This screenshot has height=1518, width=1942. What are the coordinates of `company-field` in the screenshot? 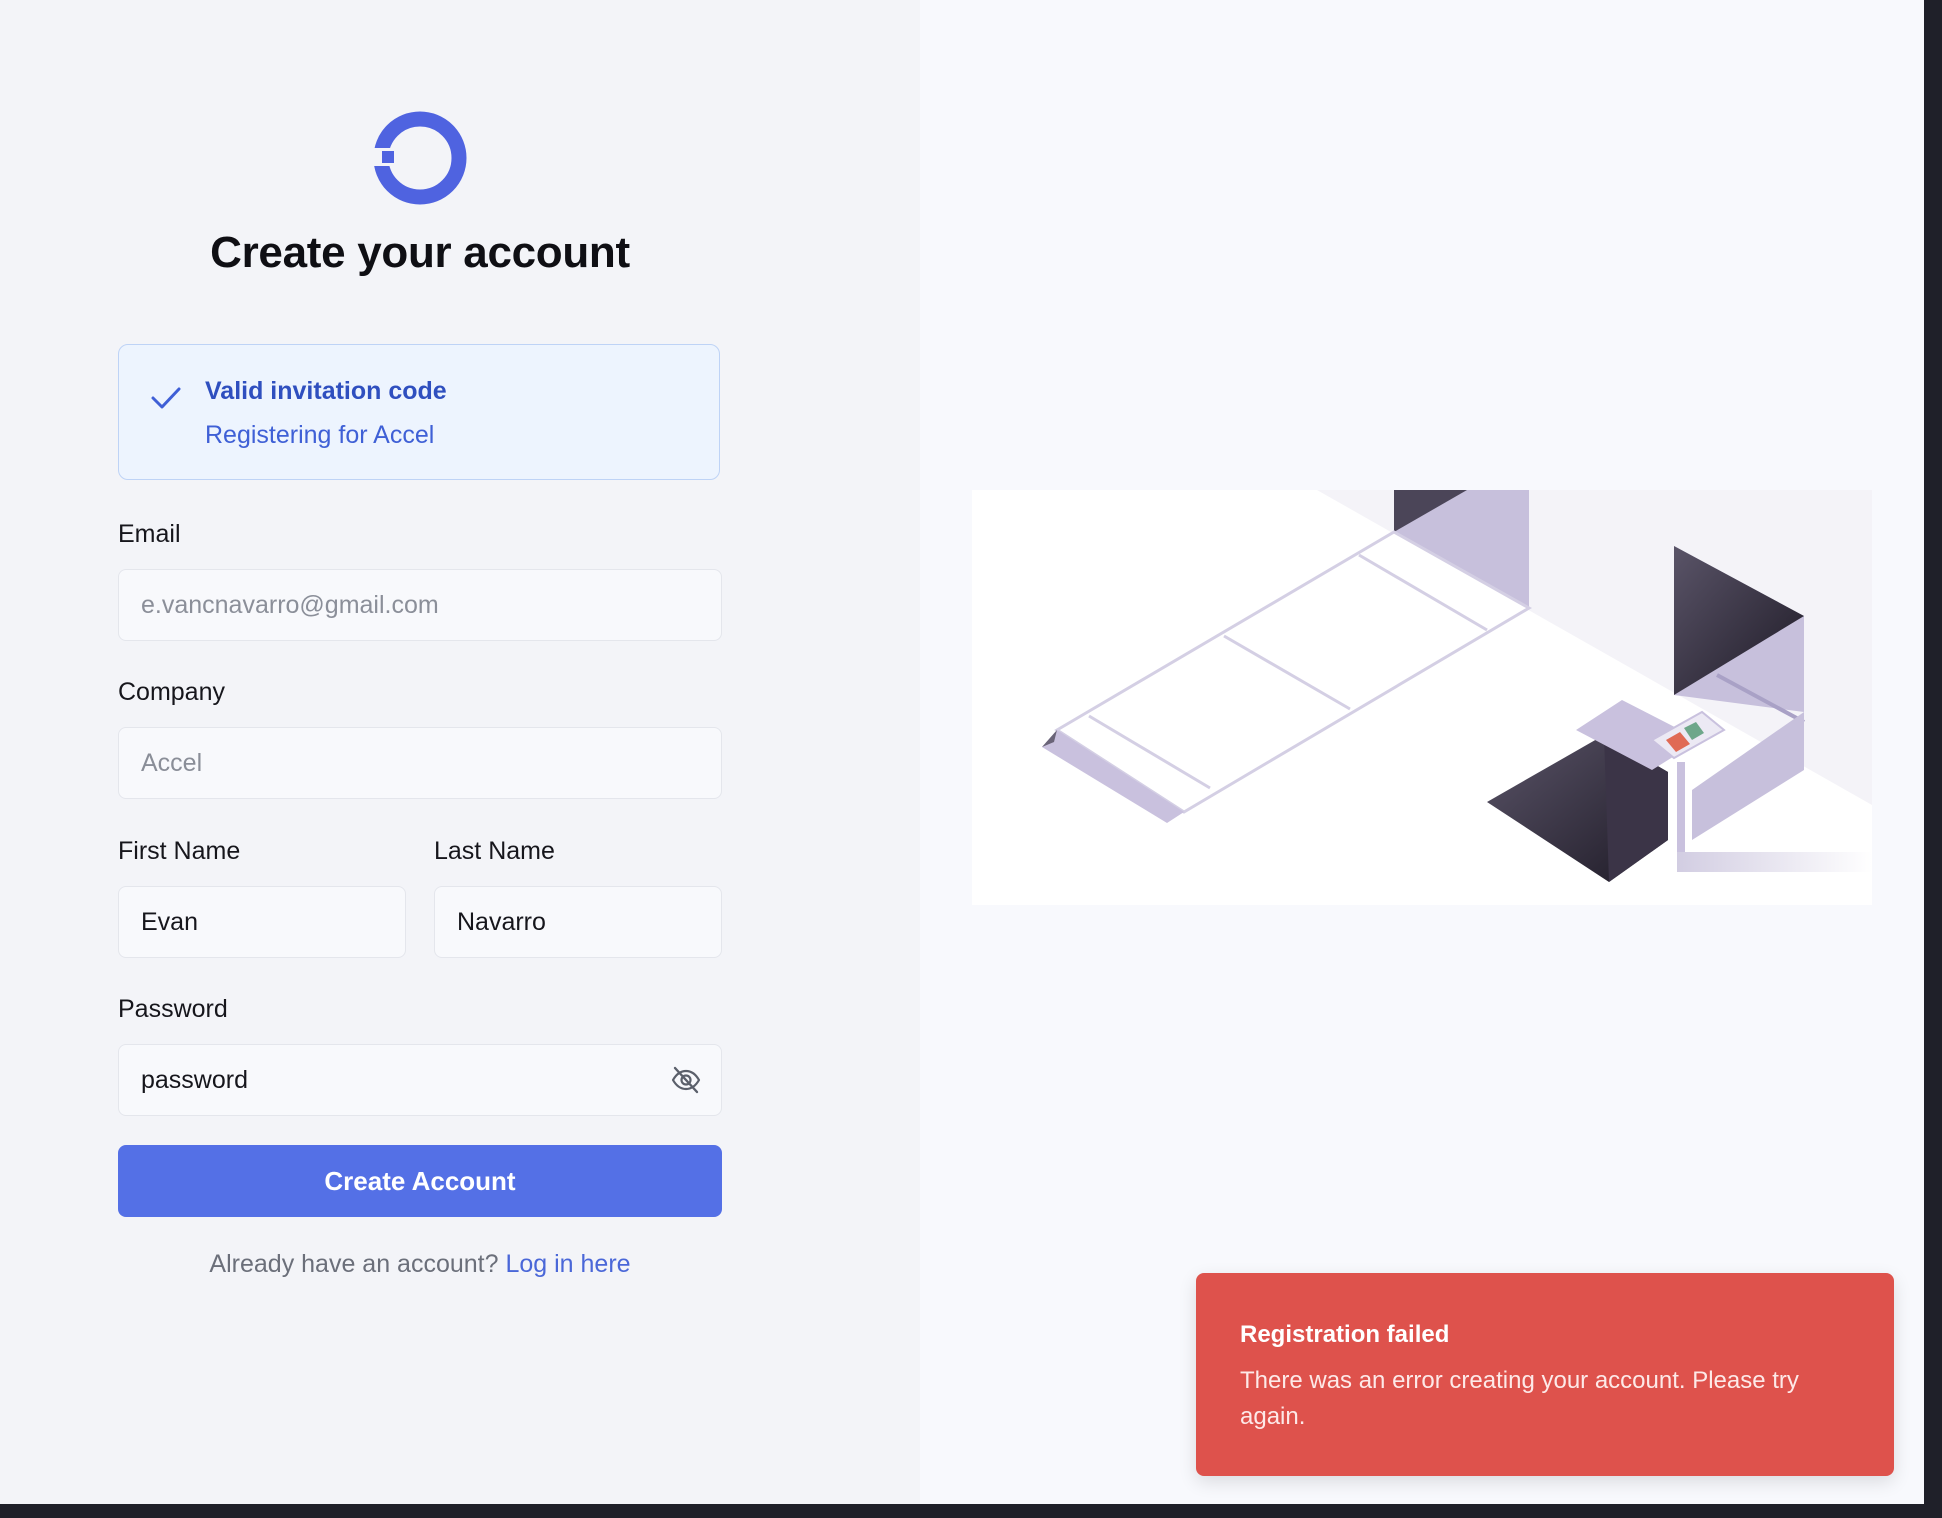 It's located at (420, 763).